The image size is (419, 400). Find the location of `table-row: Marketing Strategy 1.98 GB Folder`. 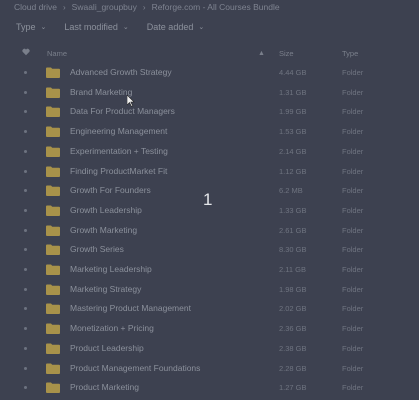

table-row: Marketing Strategy 1.98 GB Folder is located at coordinates (209, 290).